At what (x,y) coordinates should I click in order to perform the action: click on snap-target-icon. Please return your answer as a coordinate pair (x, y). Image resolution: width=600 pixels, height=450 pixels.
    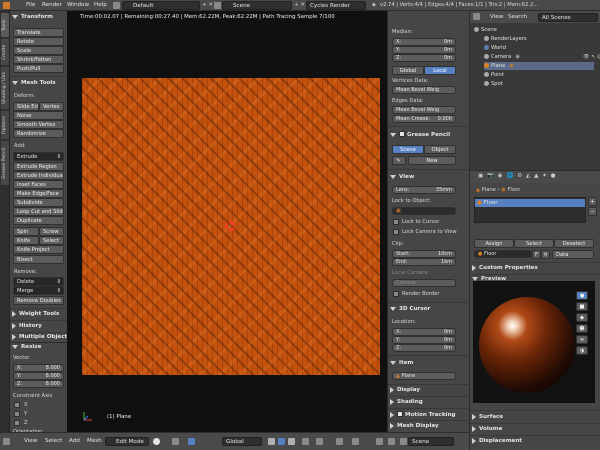
    Looking at the image, I should click on (355, 441).